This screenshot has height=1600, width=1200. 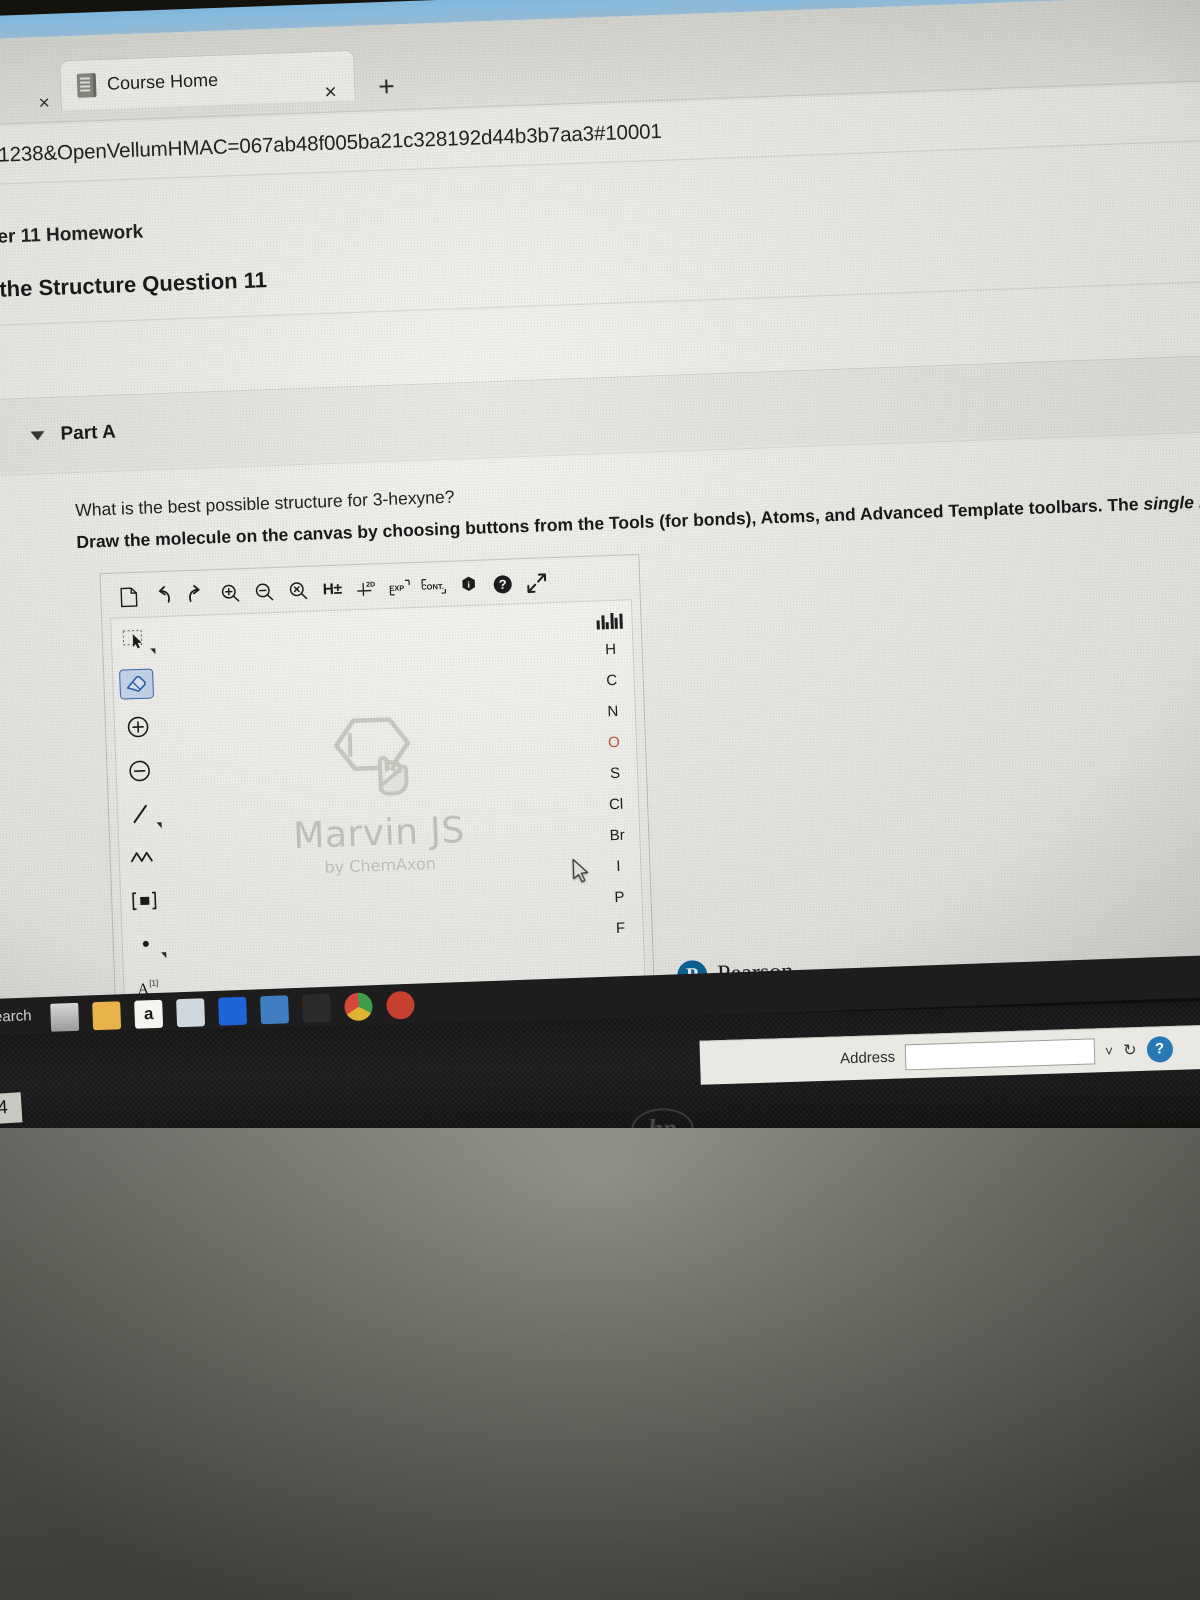 What do you see at coordinates (610, 648) in the screenshot?
I see `atom-h: H` at bounding box center [610, 648].